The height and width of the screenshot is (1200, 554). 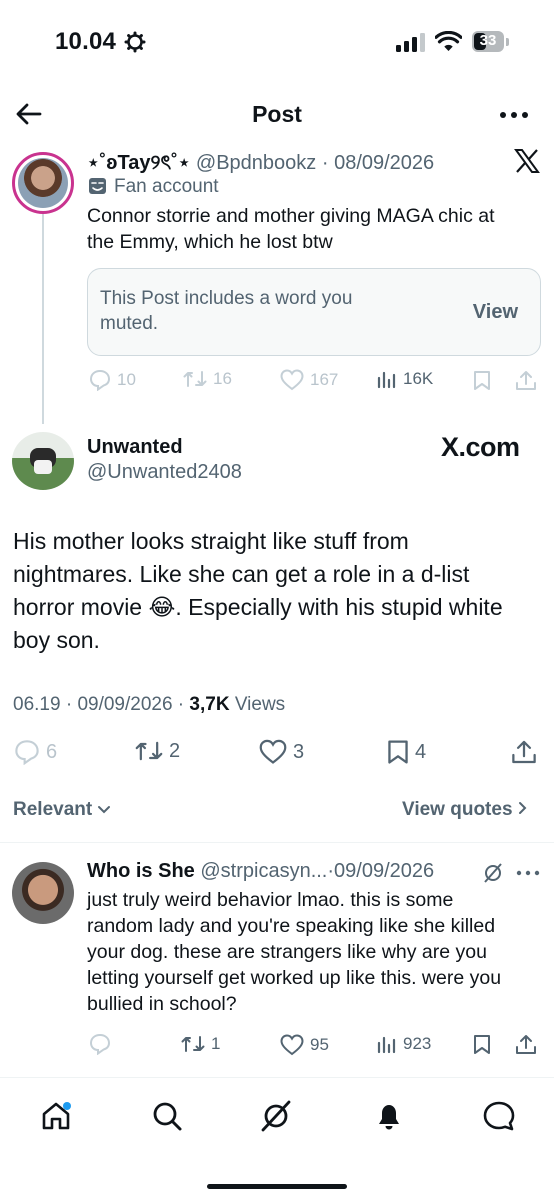 What do you see at coordinates (43, 183) in the screenshot?
I see `avatar-quoted` at bounding box center [43, 183].